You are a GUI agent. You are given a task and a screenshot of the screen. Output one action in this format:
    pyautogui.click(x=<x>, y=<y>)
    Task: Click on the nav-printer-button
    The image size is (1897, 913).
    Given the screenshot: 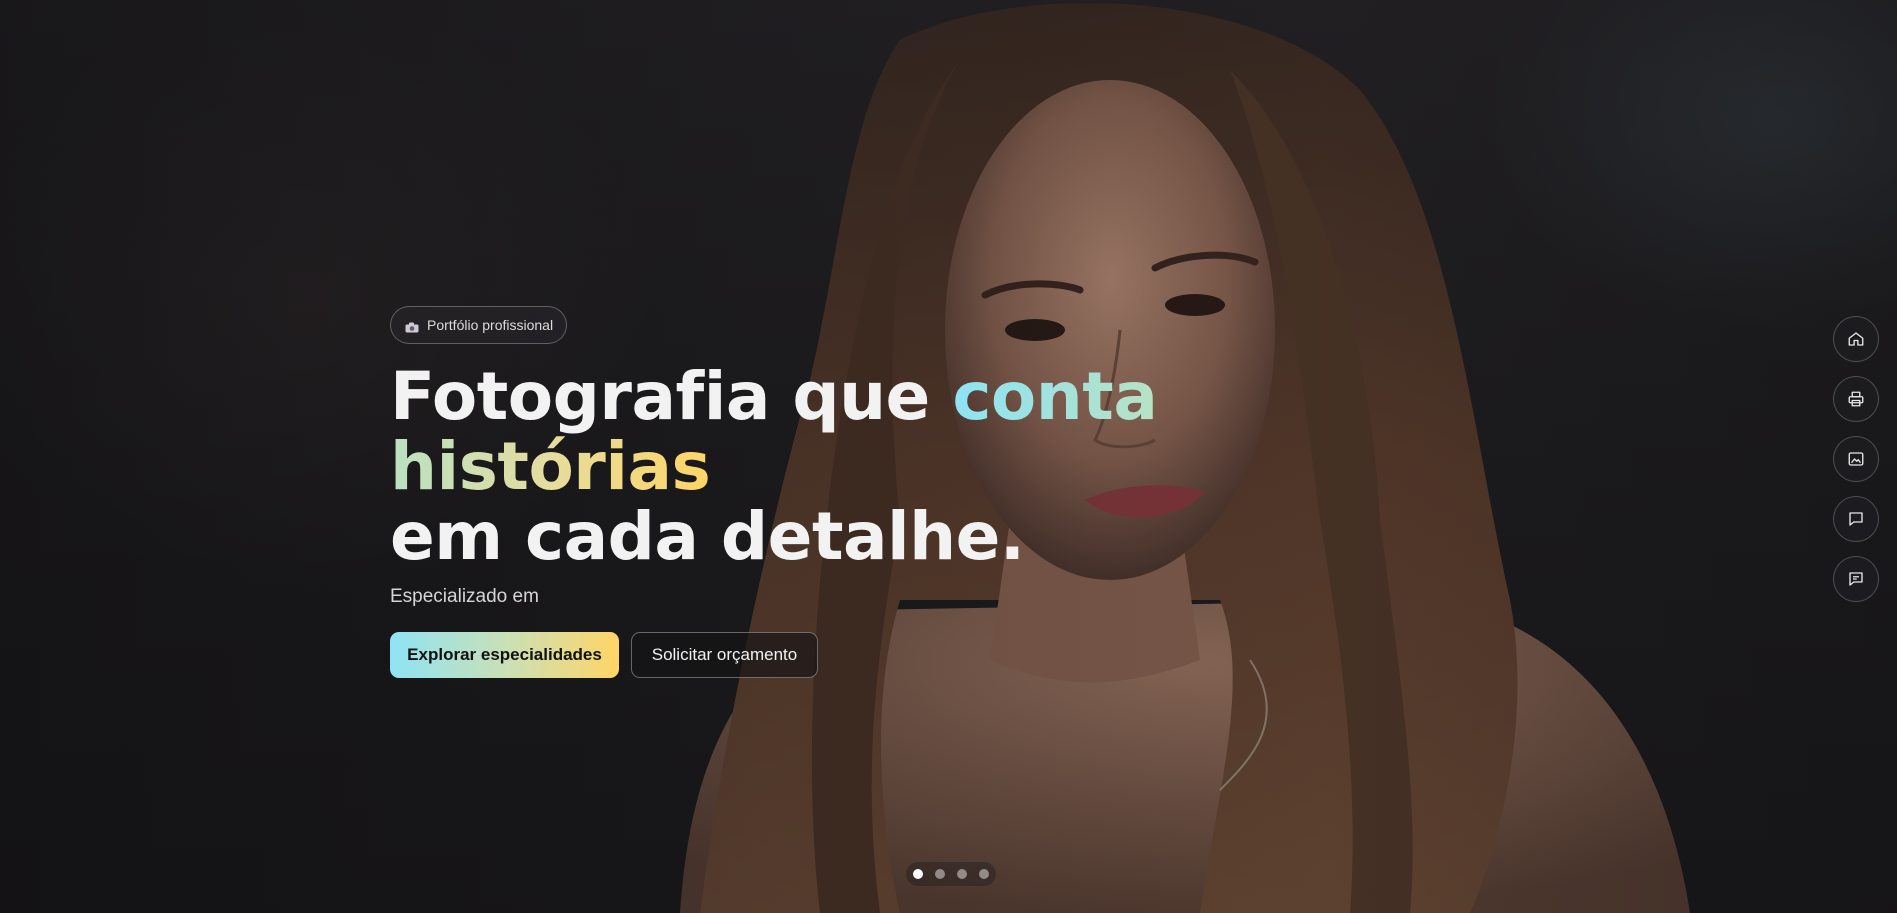 What is the action you would take?
    pyautogui.click(x=1856, y=399)
    